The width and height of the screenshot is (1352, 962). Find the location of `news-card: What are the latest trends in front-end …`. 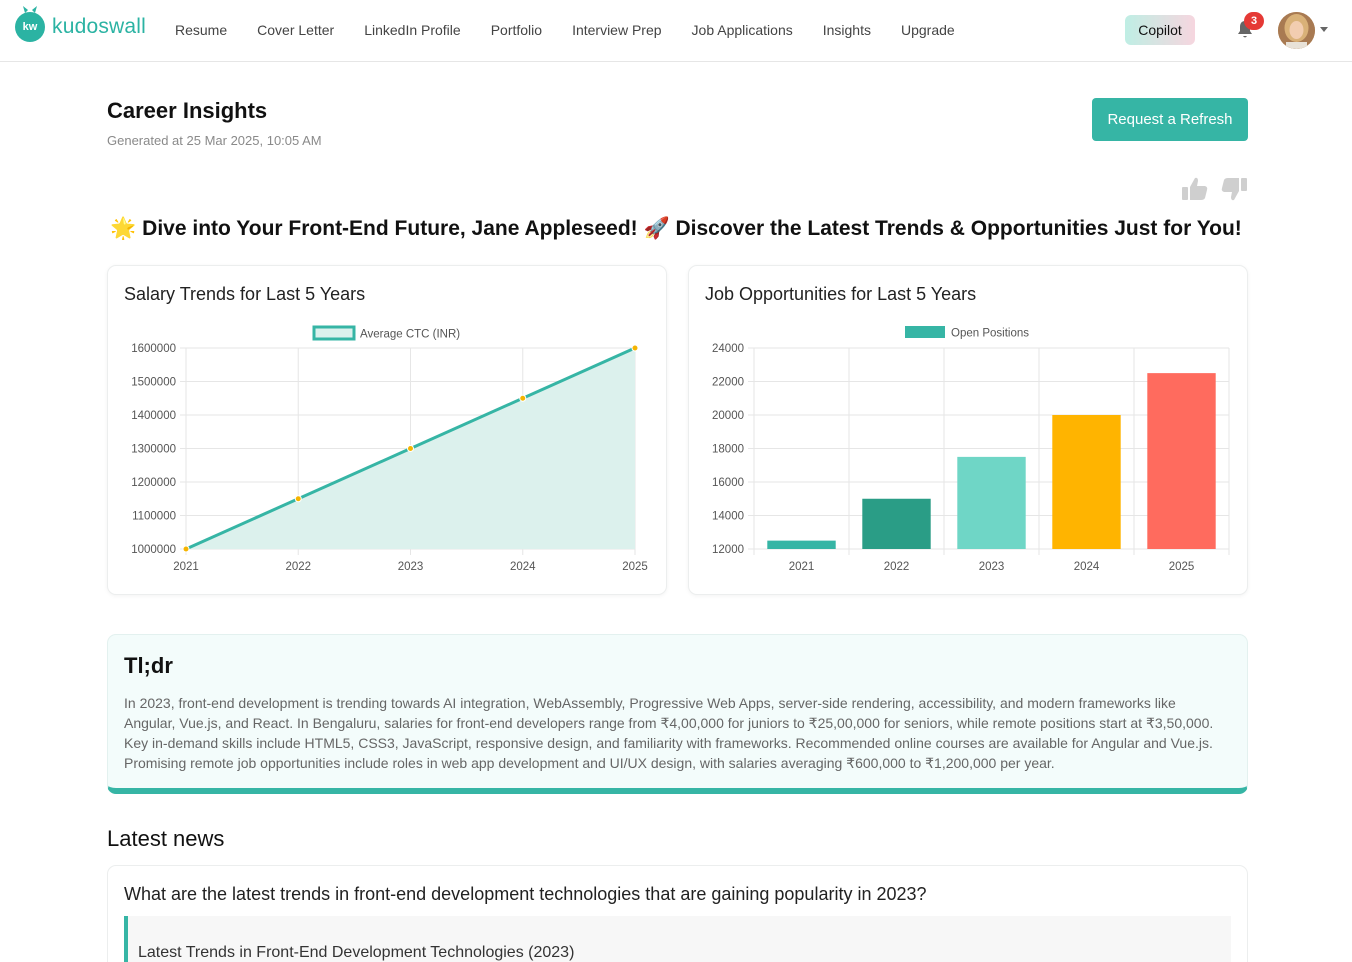

news-card: What are the latest trends in front-end … is located at coordinates (677, 913).